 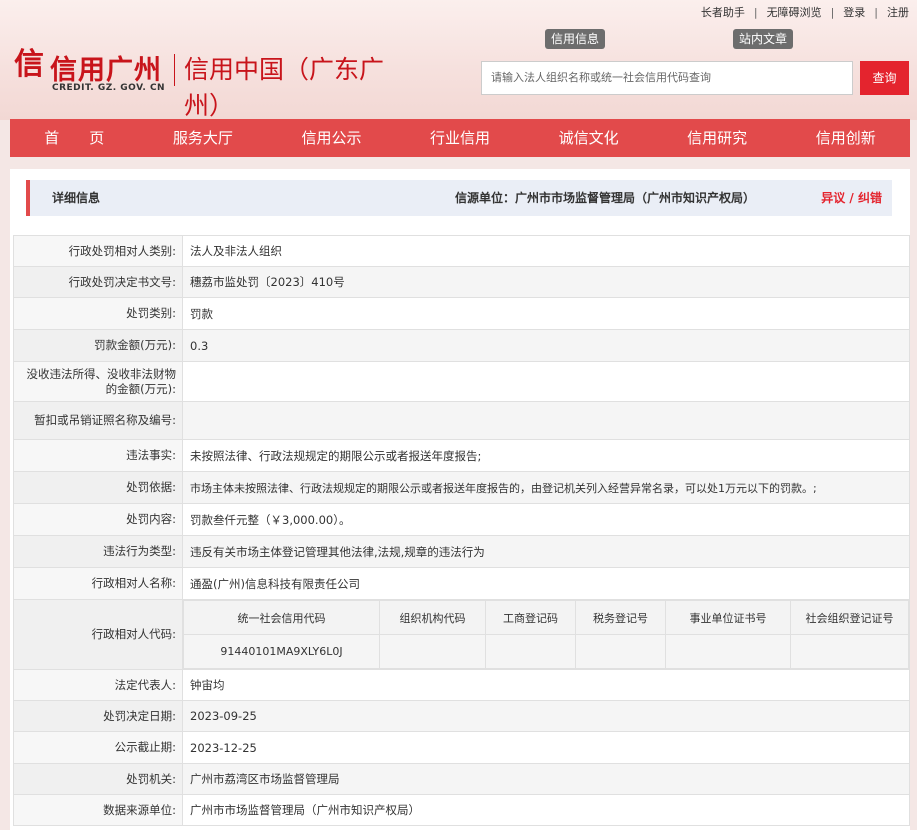 I want to click on field-label: 法定代表人:, so click(x=98, y=685).